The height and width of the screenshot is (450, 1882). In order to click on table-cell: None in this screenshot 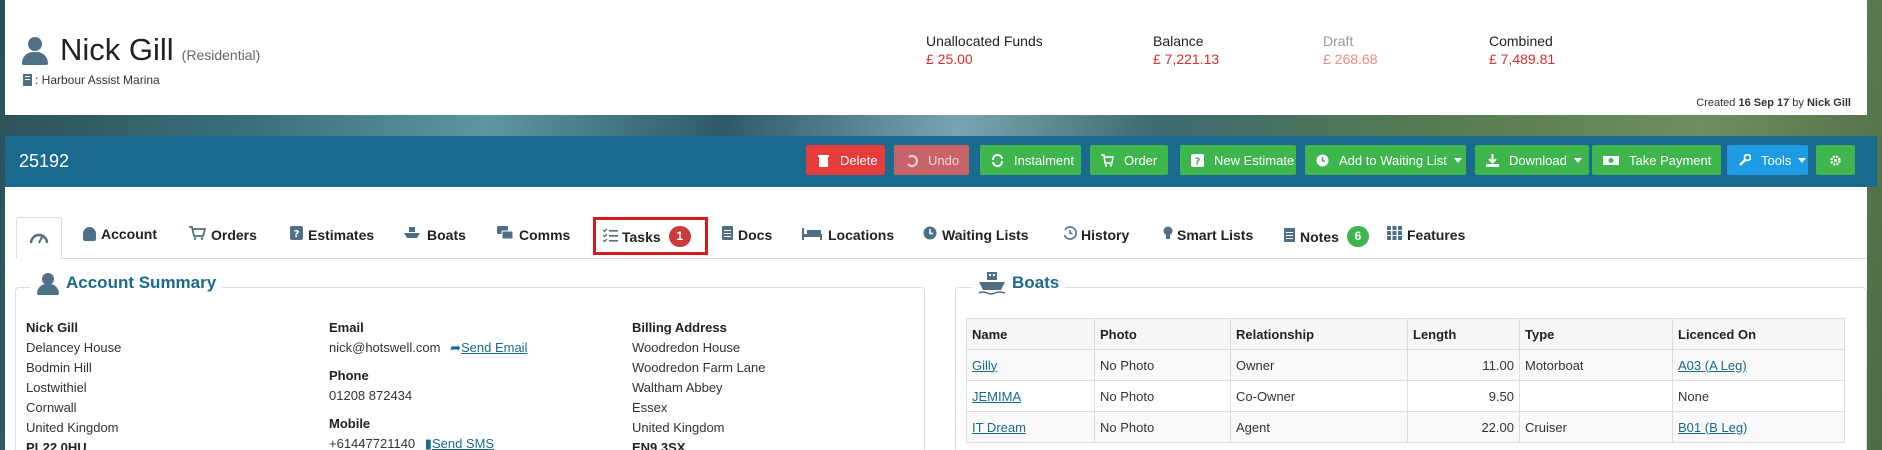, I will do `click(1758, 396)`.